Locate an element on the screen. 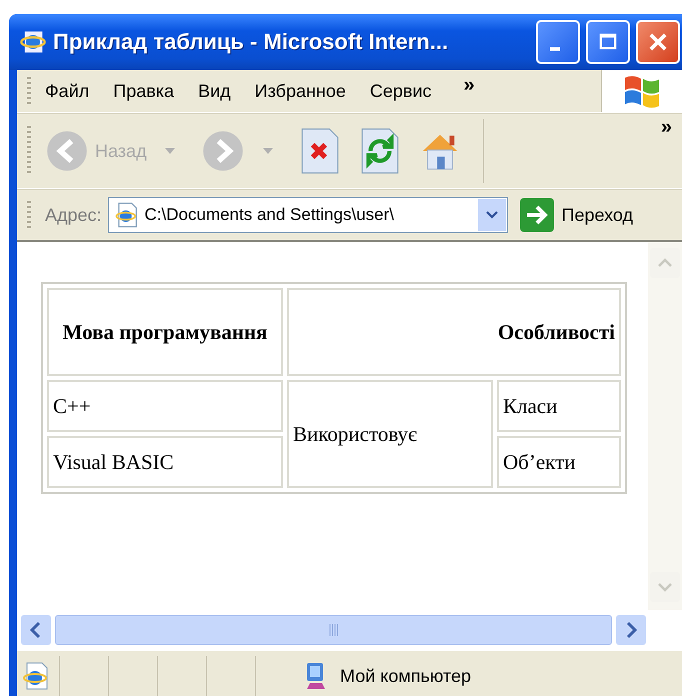  minimize-button is located at coordinates (558, 42).